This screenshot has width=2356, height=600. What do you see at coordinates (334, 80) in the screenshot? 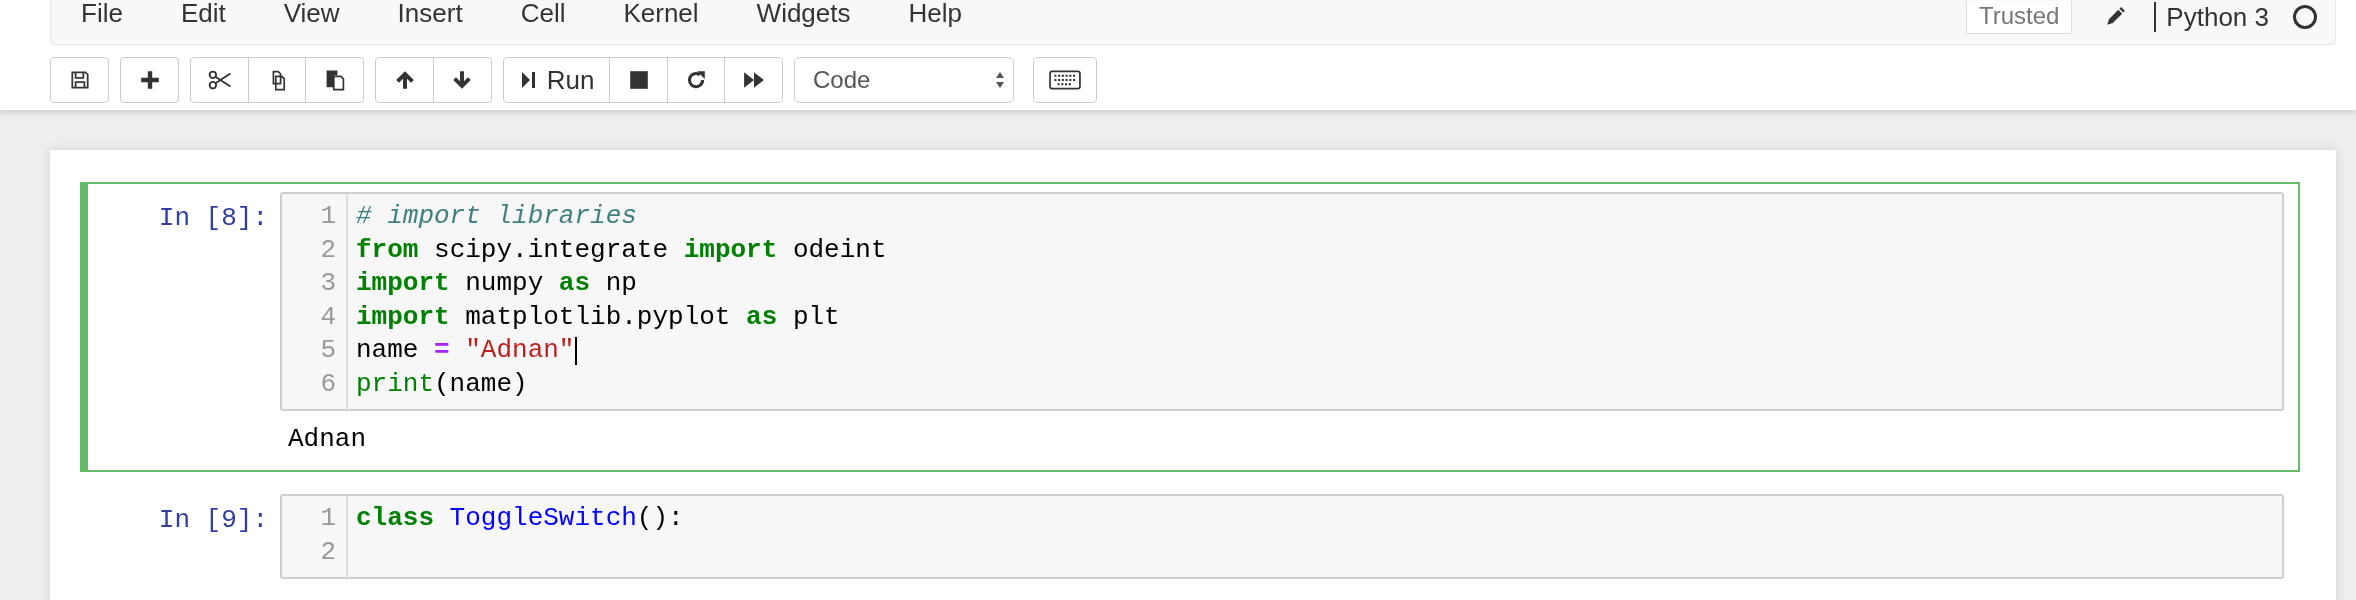
I see `paste-button` at bounding box center [334, 80].